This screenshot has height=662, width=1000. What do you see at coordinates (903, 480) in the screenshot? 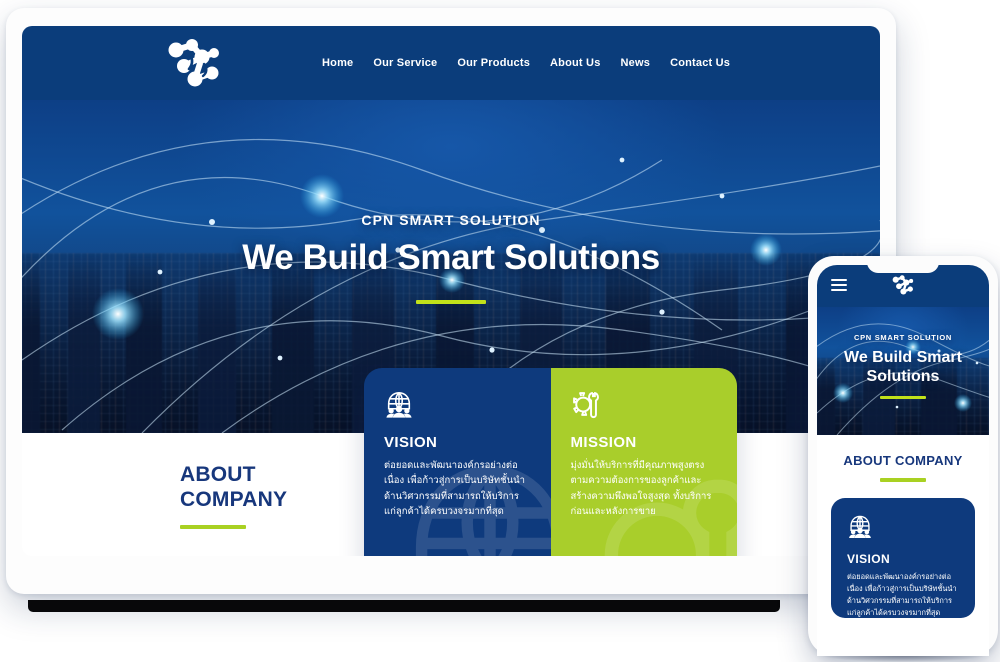
I see `phone-about-accent-rule` at bounding box center [903, 480].